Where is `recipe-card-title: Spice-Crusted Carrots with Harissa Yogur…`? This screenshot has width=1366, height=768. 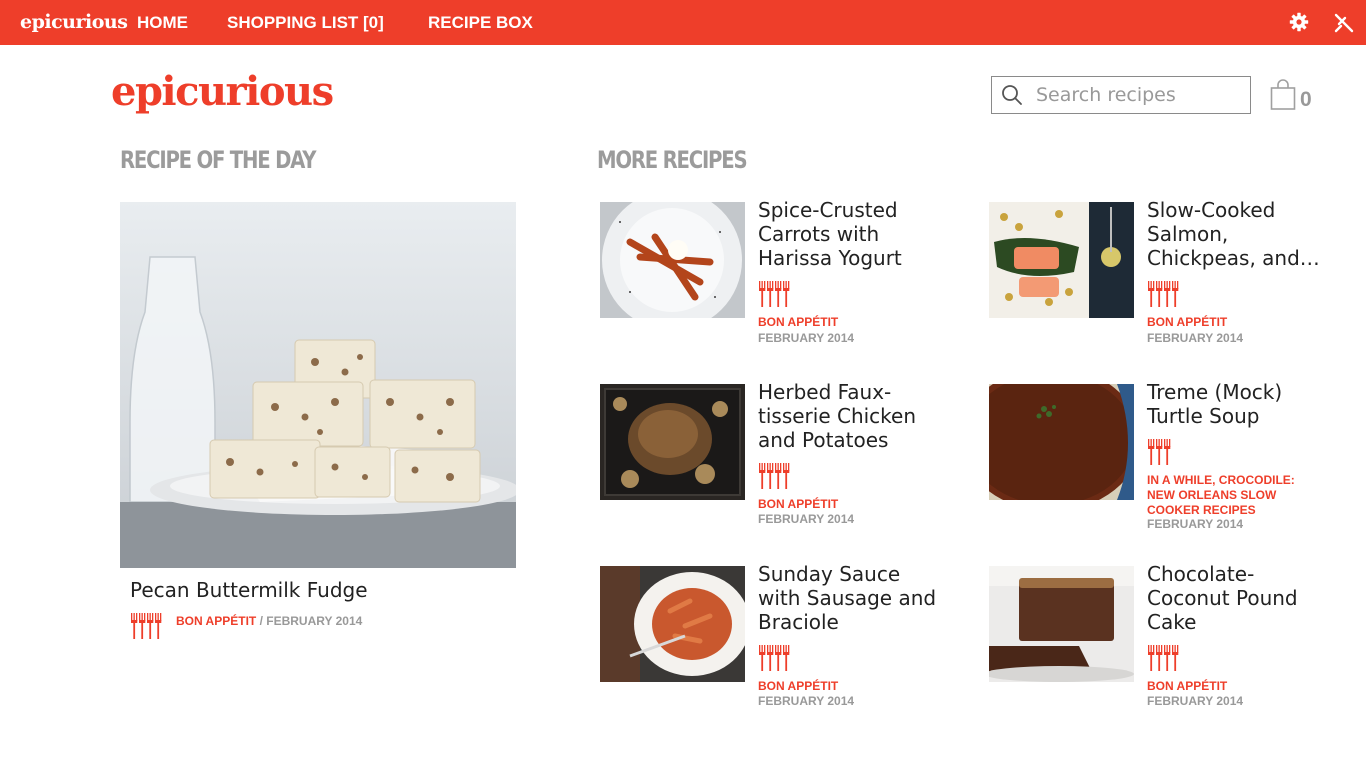
recipe-card-title: Spice-Crusted Carrots with Harissa Yogur… is located at coordinates (848, 234).